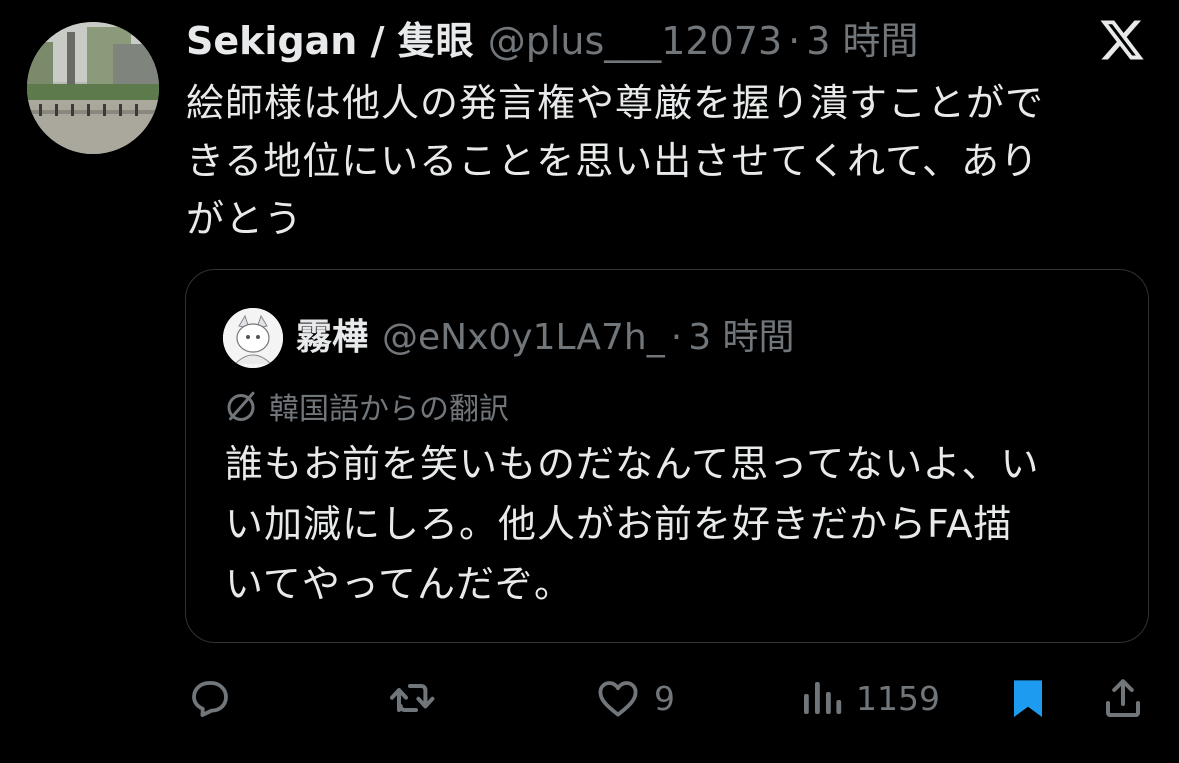 The height and width of the screenshot is (763, 1179). Describe the element at coordinates (664, 698) in the screenshot. I see `like-count: 9` at that location.